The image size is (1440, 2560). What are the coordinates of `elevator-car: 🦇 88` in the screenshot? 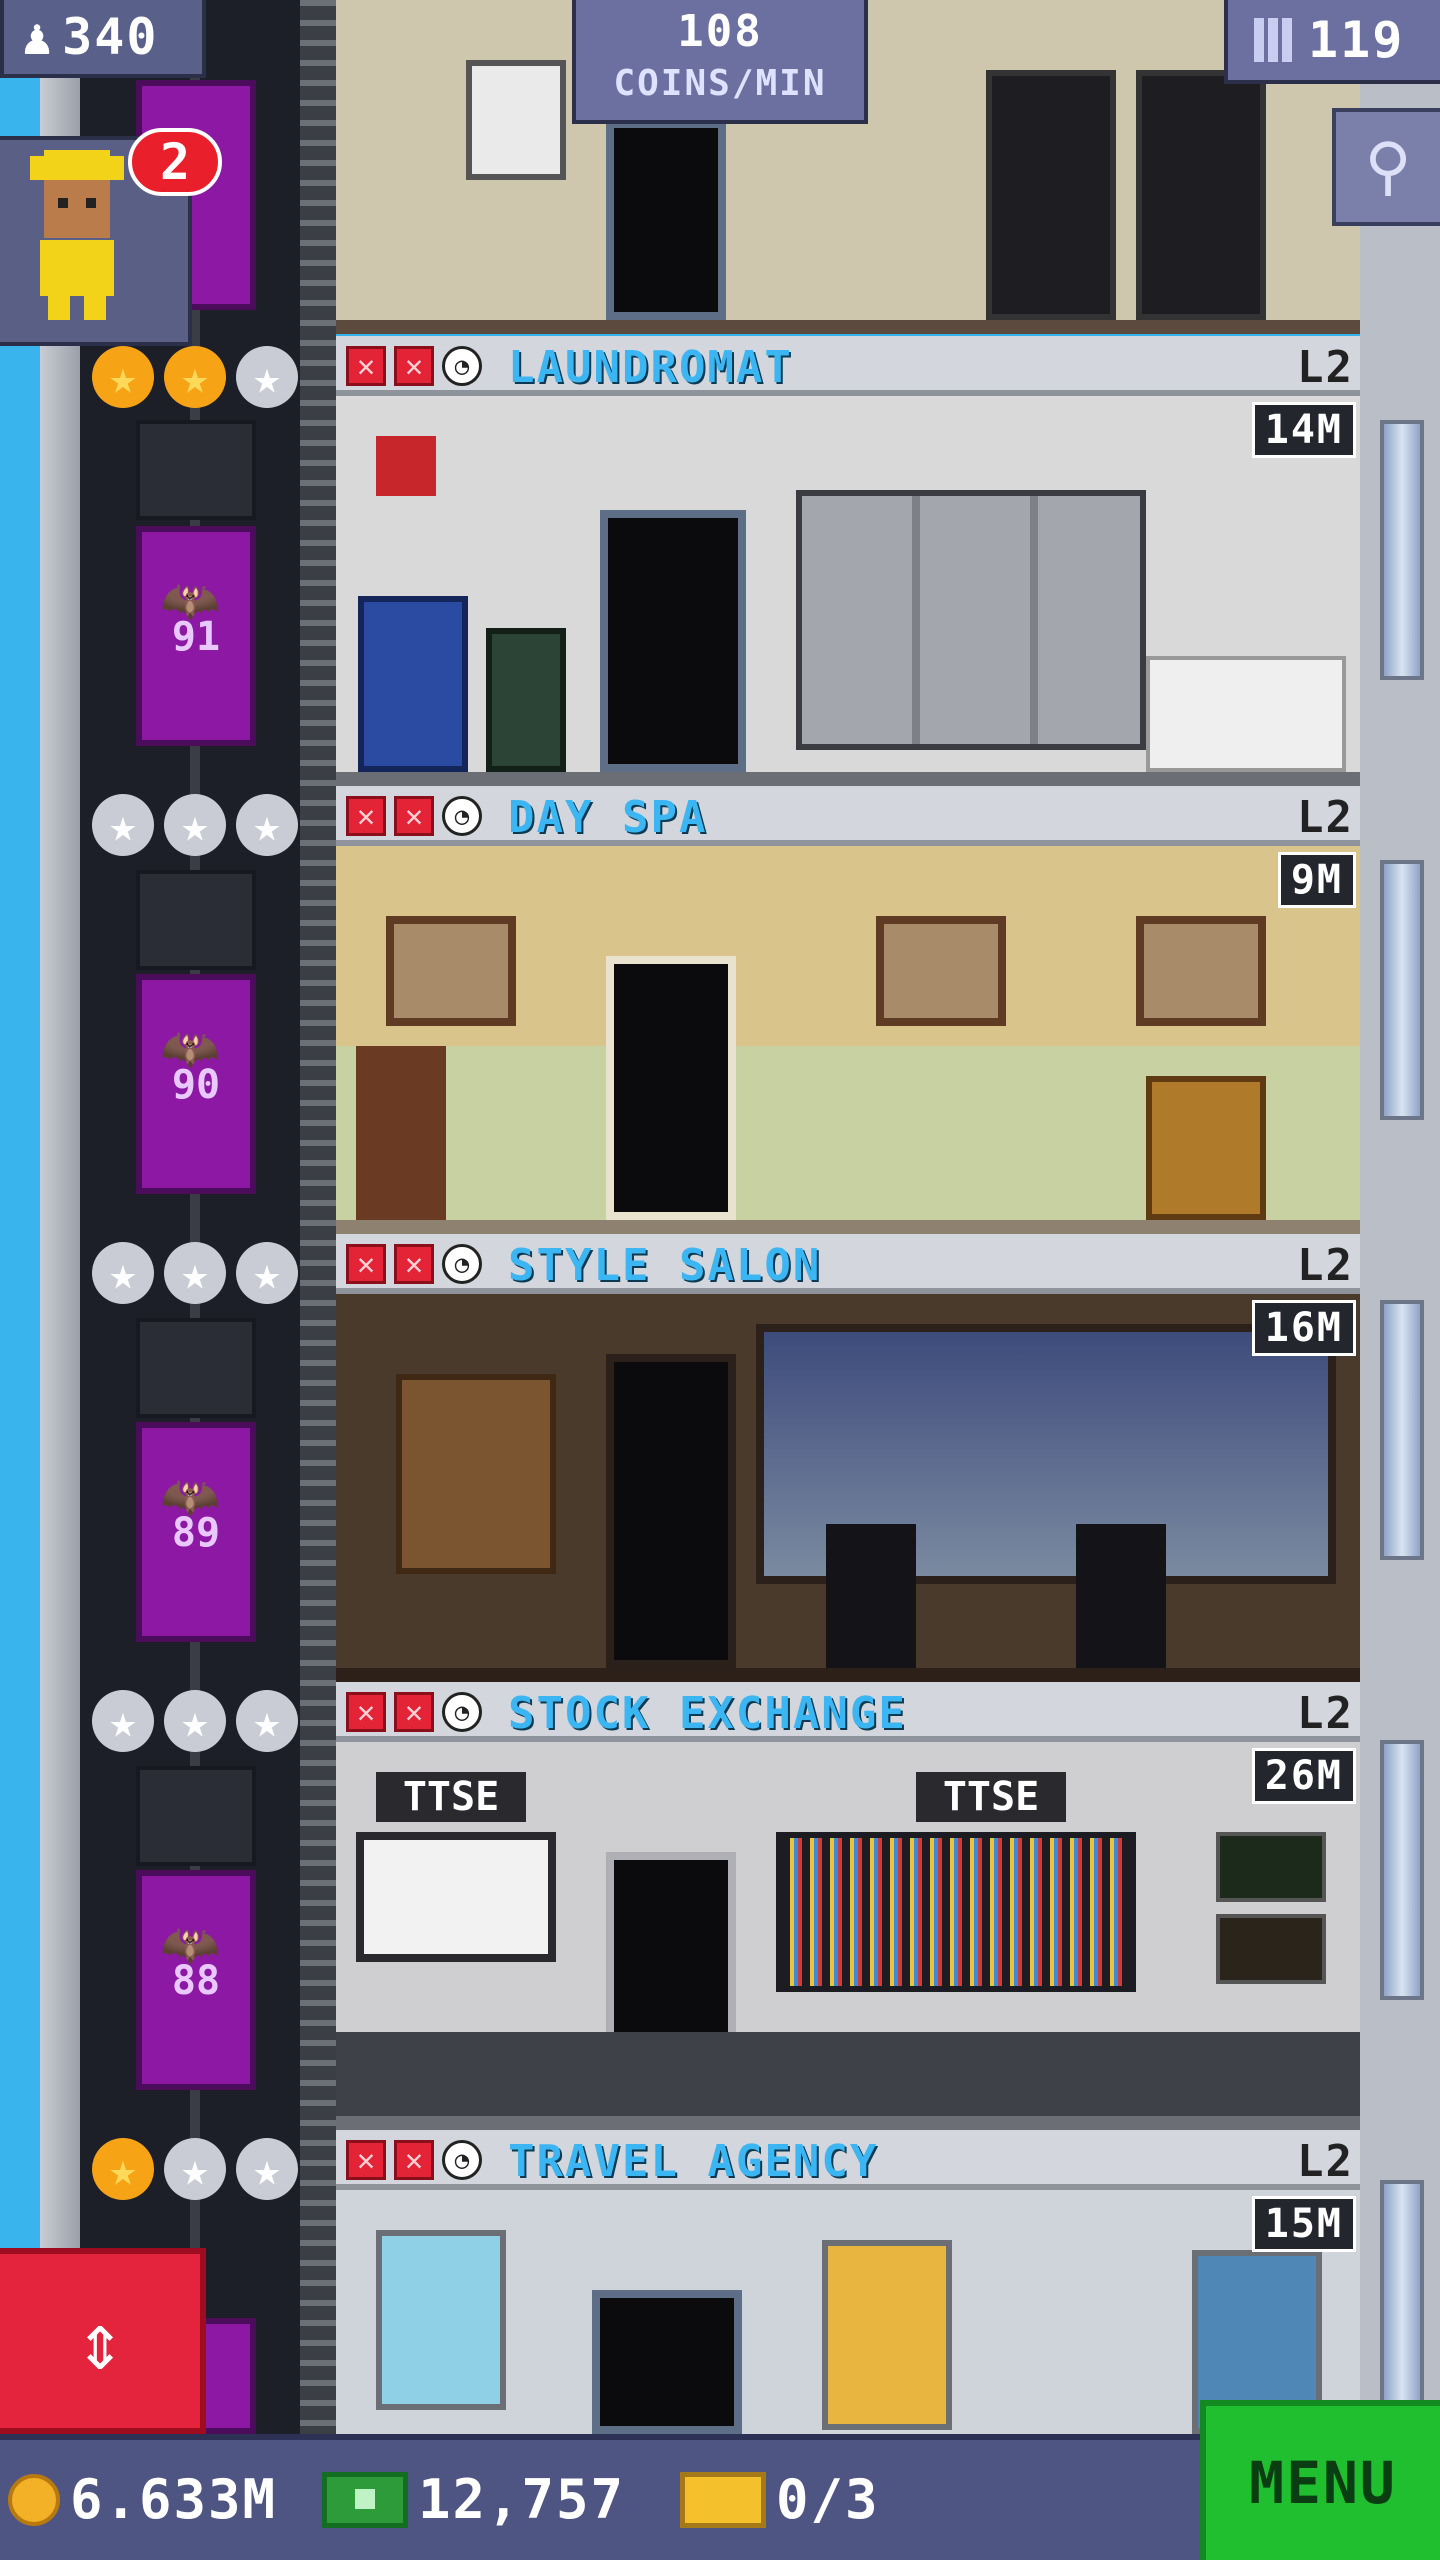 It's located at (196, 1980).